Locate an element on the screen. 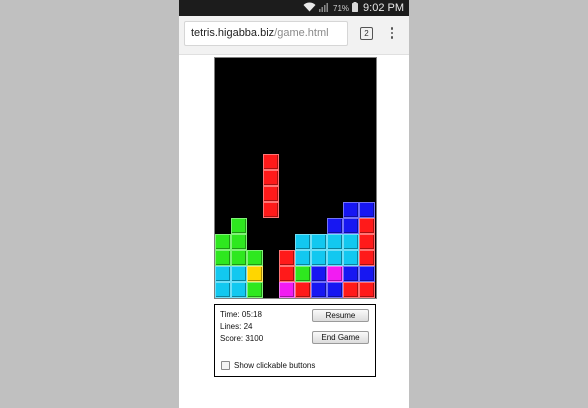 This screenshot has height=408, width=588. browser-toolbar: tetris.higabba.biz/game.html 2 is located at coordinates (294, 35).